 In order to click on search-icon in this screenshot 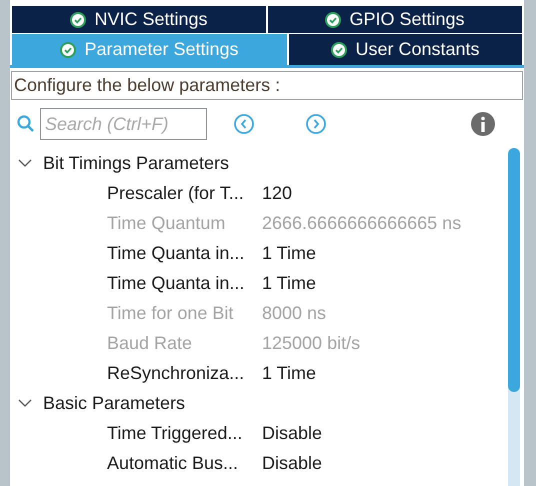, I will do `click(26, 124)`.